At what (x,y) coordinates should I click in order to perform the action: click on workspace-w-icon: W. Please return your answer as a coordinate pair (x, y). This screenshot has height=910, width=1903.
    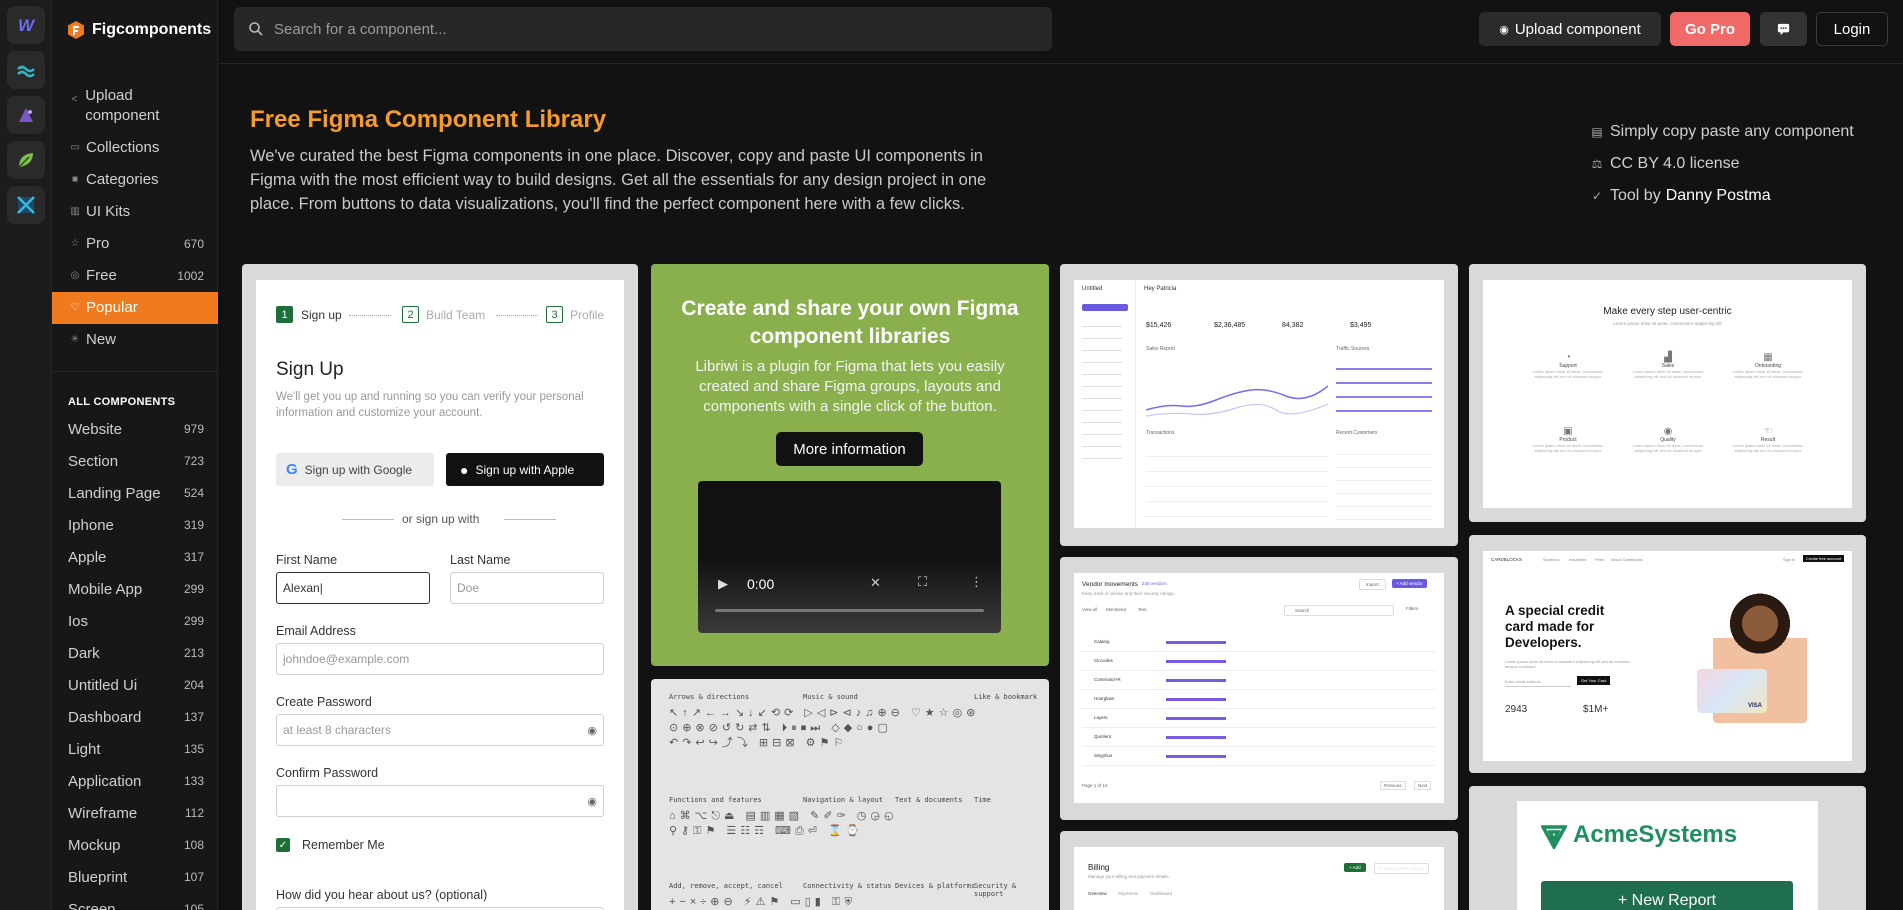
    Looking at the image, I should click on (26, 25).